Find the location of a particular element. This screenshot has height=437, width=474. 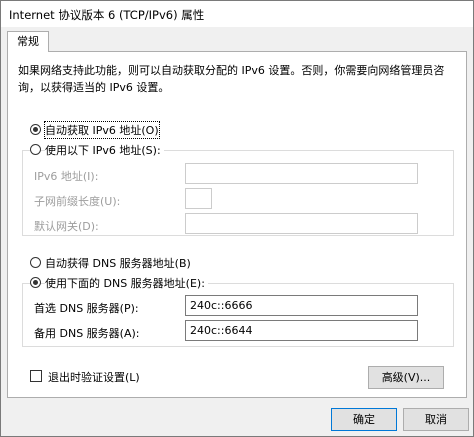

preferred-dns-label: 首选 DNS 服务器(P): is located at coordinates (86, 308).